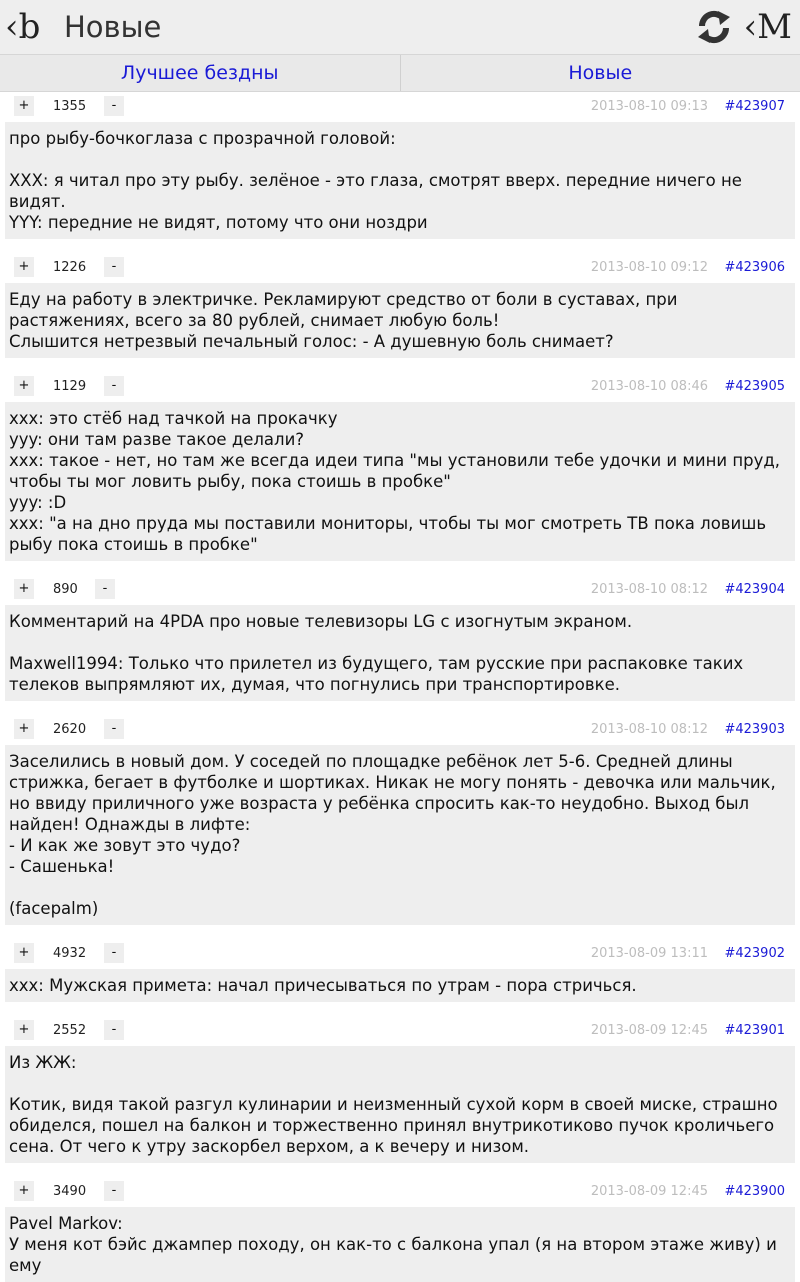 This screenshot has height=1282, width=800. Describe the element at coordinates (200, 73) in the screenshot. I see `tab-abyss-best: Лучшее бездны` at that location.